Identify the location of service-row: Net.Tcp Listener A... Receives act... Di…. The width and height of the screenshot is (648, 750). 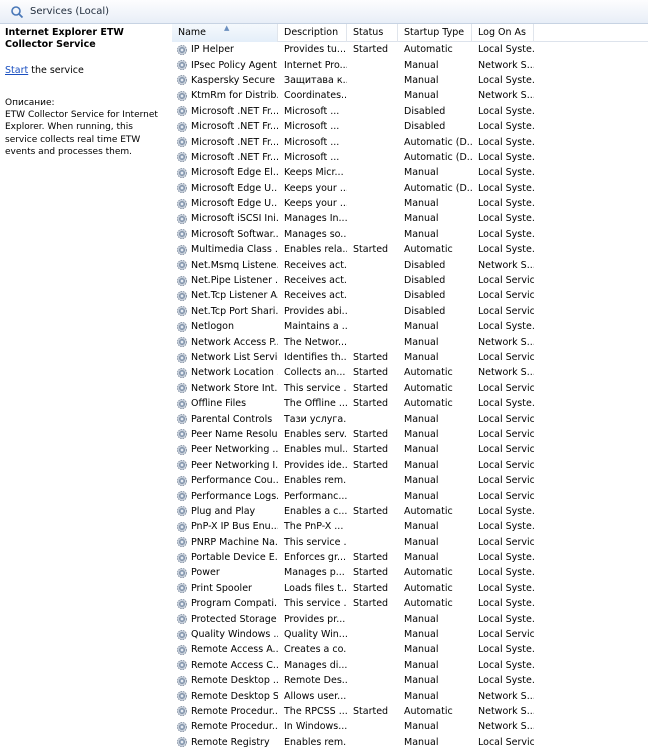
(410, 295).